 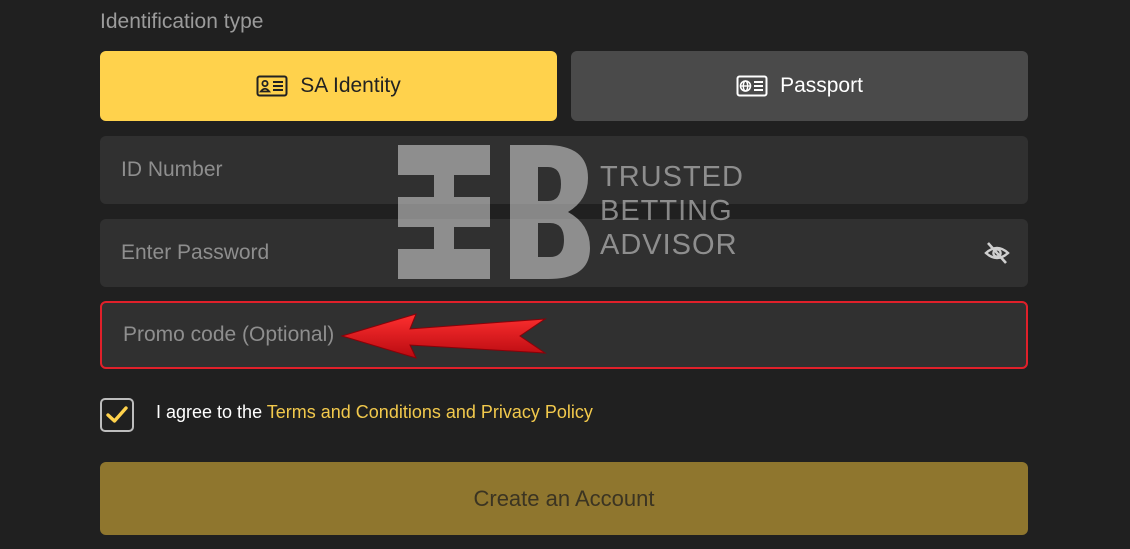 I want to click on passport-icon, so click(x=752, y=86).